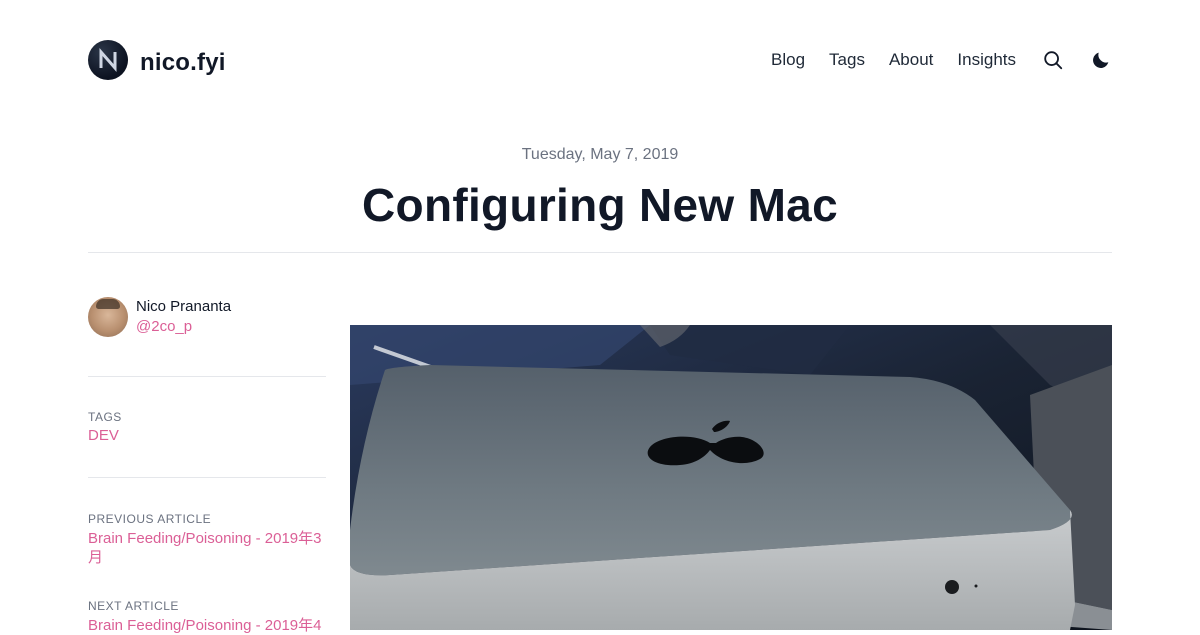 This screenshot has width=1200, height=635. I want to click on next-article-link: Brain Feeding/Poisoning - 2019年4, so click(207, 625).